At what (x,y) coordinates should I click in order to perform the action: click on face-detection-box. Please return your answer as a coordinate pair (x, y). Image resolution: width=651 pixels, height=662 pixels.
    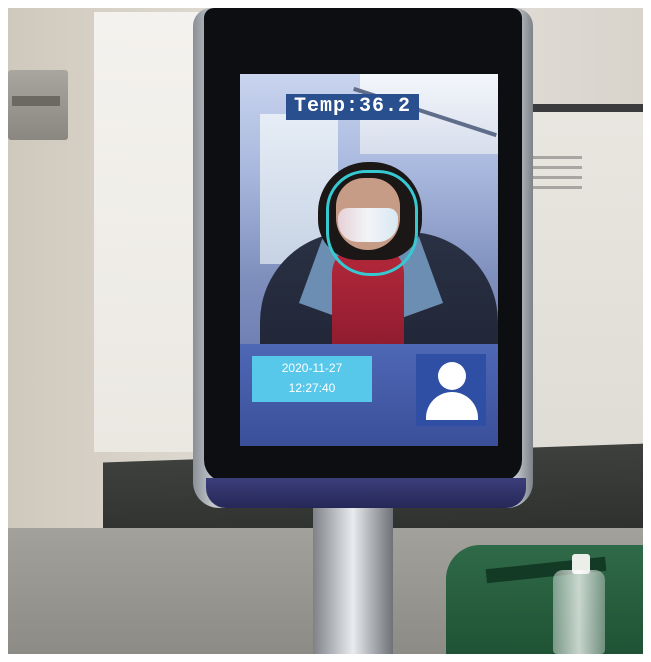
    Looking at the image, I should click on (372, 223).